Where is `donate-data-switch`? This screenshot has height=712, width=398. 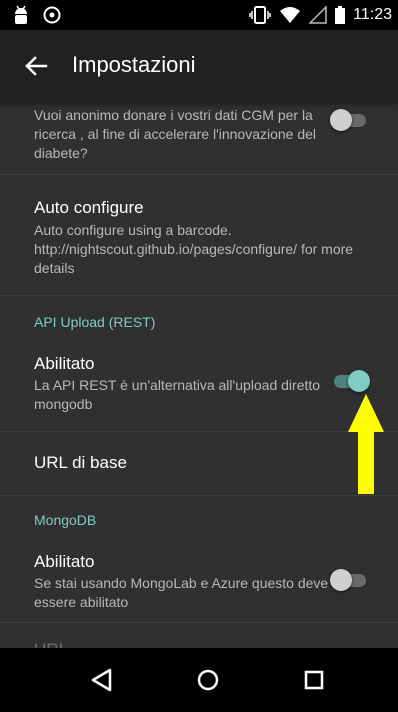
donate-data-switch is located at coordinates (350, 120).